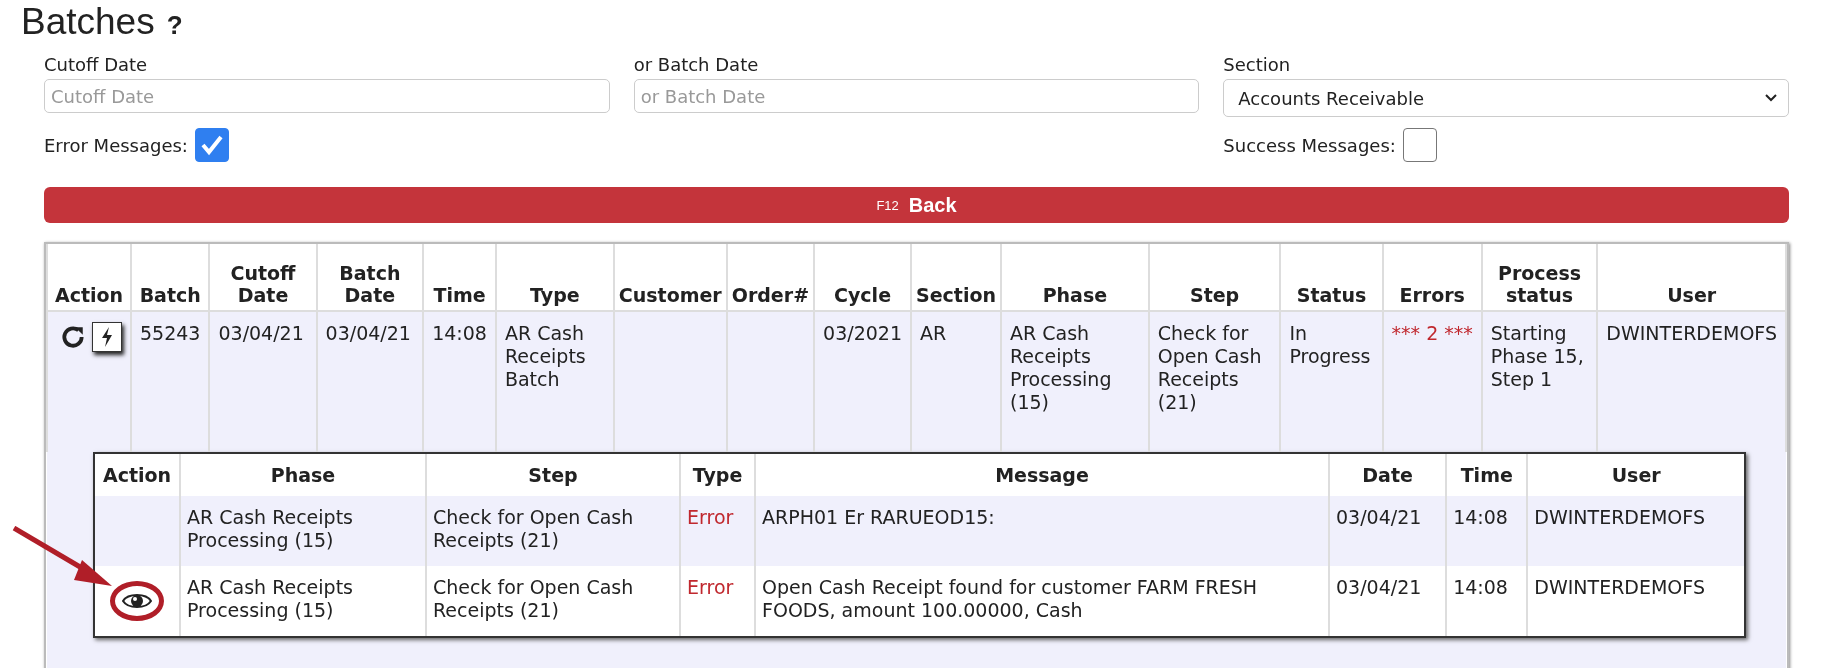  Describe the element at coordinates (770, 277) in the screenshot. I see `column-header: Order#` at that location.